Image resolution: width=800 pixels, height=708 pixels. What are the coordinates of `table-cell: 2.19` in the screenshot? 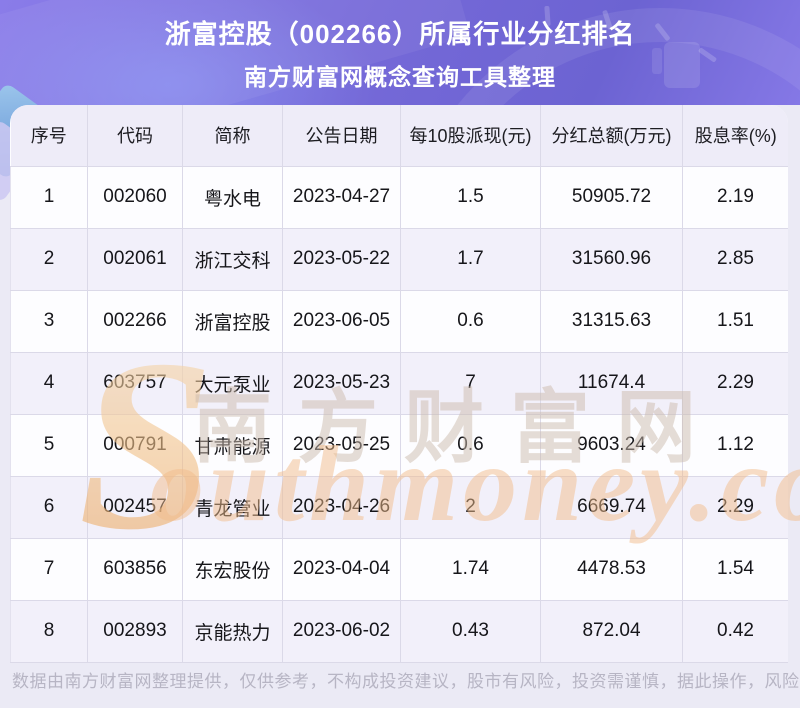 It's located at (735, 197).